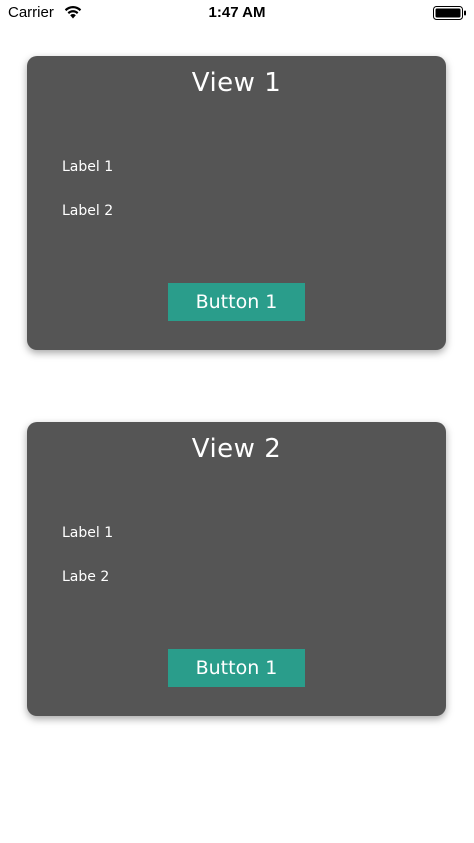 This screenshot has width=474, height=843. Describe the element at coordinates (86, 577) in the screenshot. I see `view-2-label-2: Labe 2` at that location.